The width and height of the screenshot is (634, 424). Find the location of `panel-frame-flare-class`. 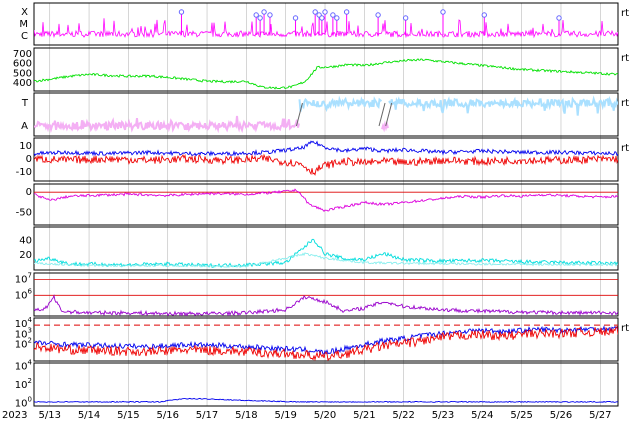

panel-frame-flare-class is located at coordinates (326, 24).